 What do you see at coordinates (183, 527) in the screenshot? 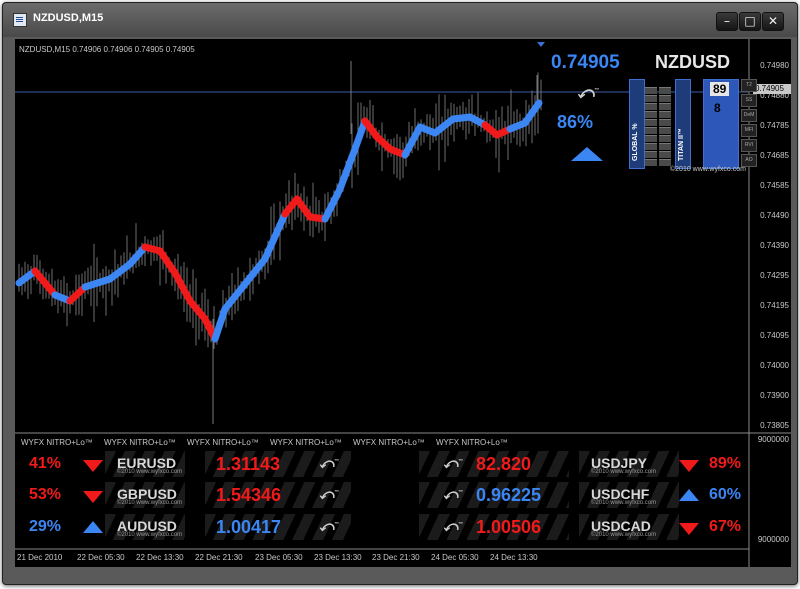
I see `ticker-left-audusd: 29% AUDUSD ©2010 www.wyfxco.com 1.00417 ⤺™` at bounding box center [183, 527].